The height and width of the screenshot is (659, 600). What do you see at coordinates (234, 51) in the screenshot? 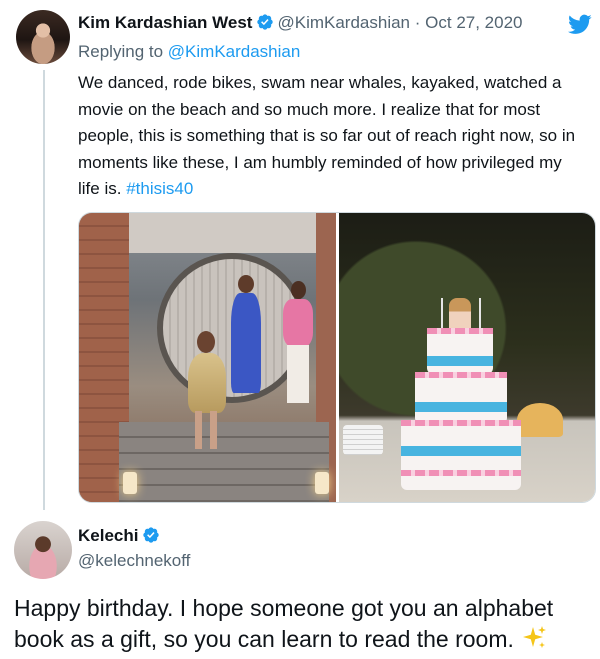
I see `replying-to-mention: @KimKardashian` at bounding box center [234, 51].